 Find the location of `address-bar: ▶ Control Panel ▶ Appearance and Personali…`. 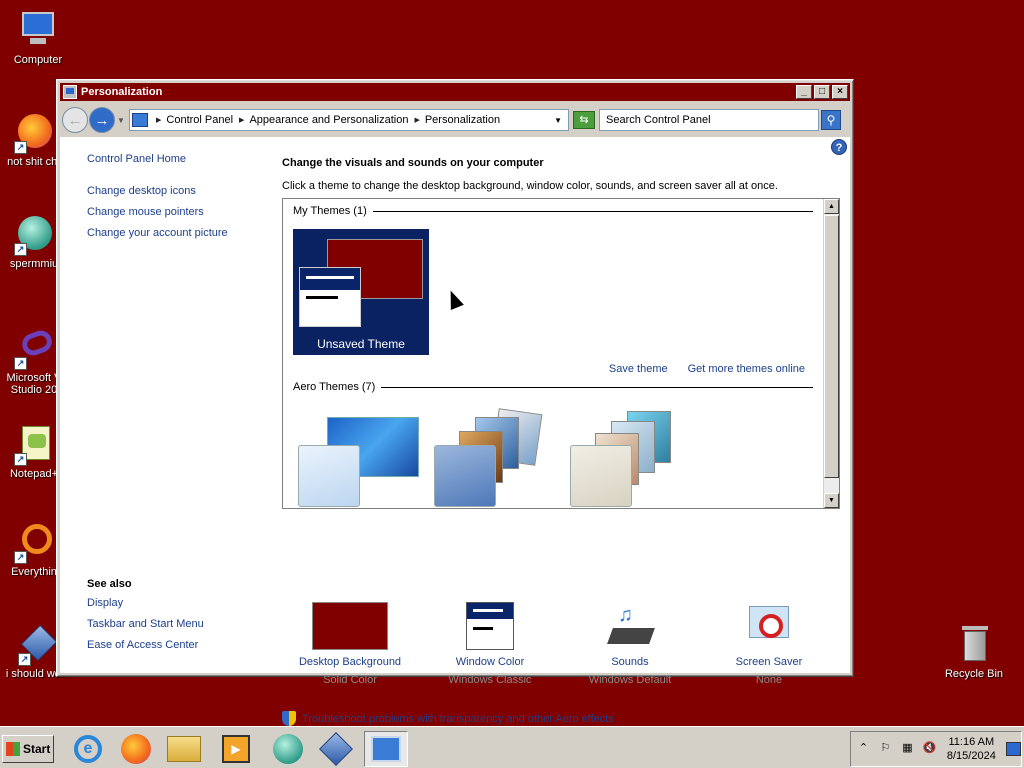

address-bar: ▶ Control Panel ▶ Appearance and Personali… is located at coordinates (349, 120).